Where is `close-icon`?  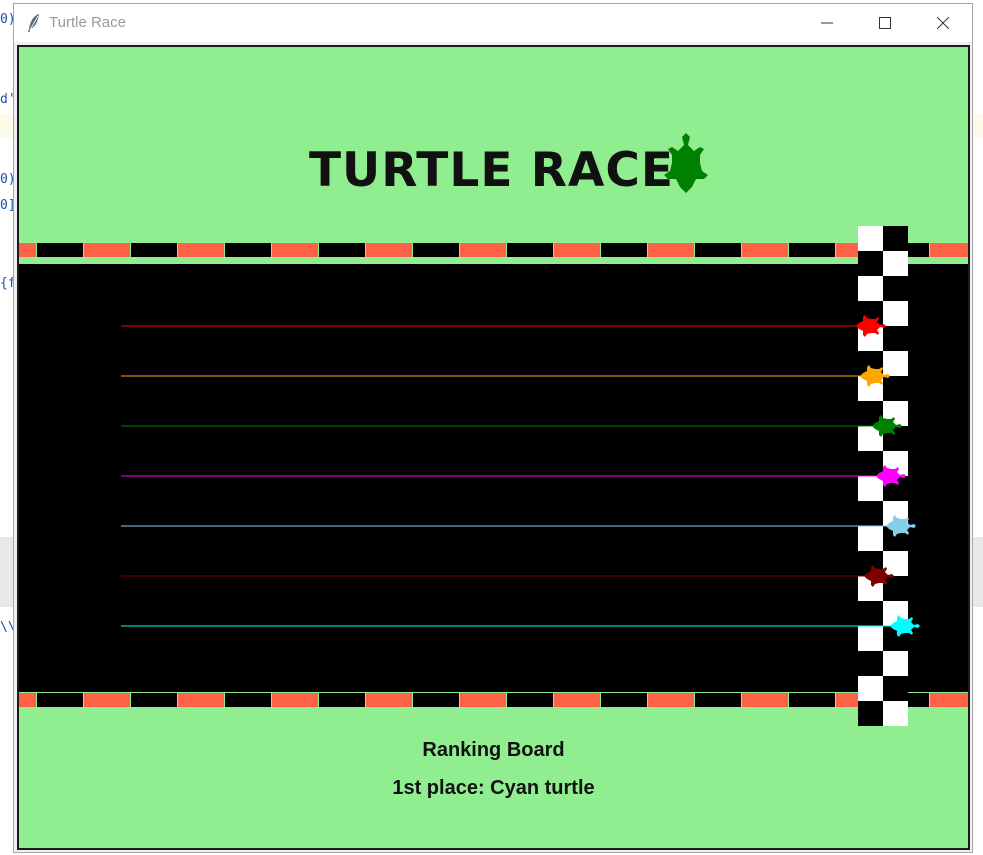 close-icon is located at coordinates (943, 23).